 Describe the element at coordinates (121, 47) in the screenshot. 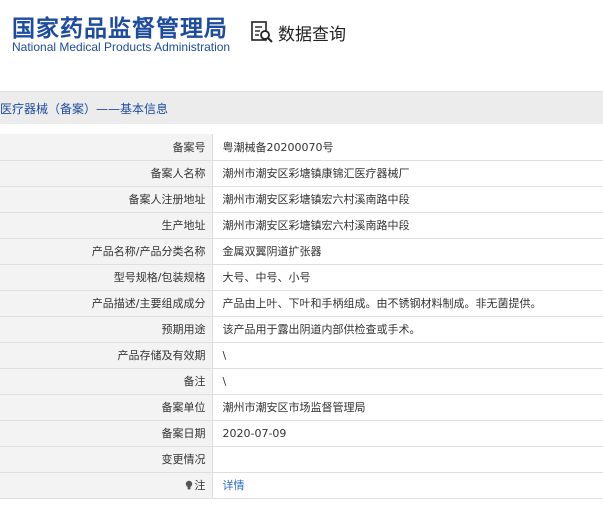

I see `site-logo-subtitle: National Medical Products Administration` at that location.